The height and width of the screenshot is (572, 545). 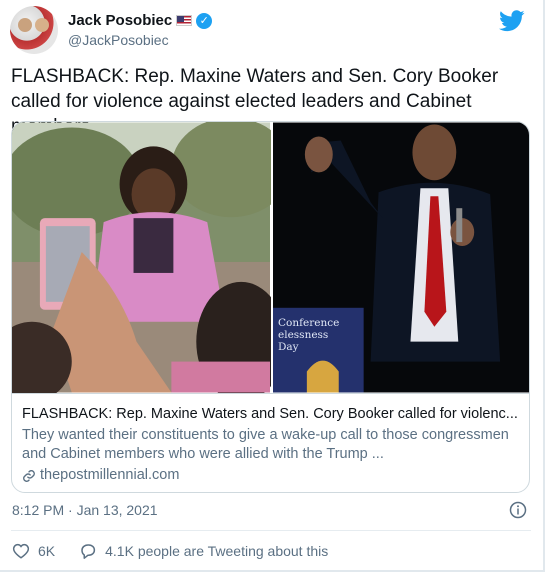 What do you see at coordinates (512, 21) in the screenshot?
I see `twitter-bird-icon` at bounding box center [512, 21].